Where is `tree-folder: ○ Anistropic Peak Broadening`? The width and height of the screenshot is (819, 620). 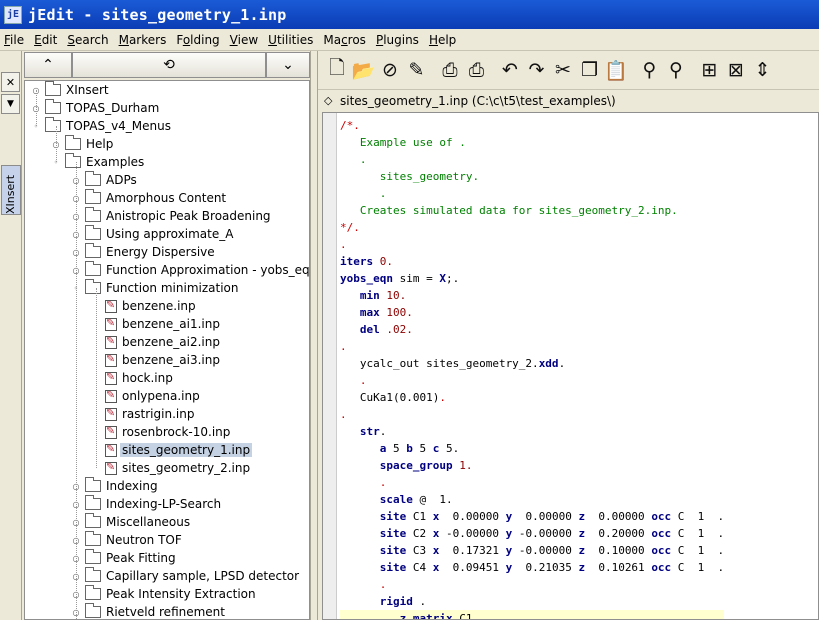 tree-folder: ○ Anistropic Peak Broadening is located at coordinates (172, 216).